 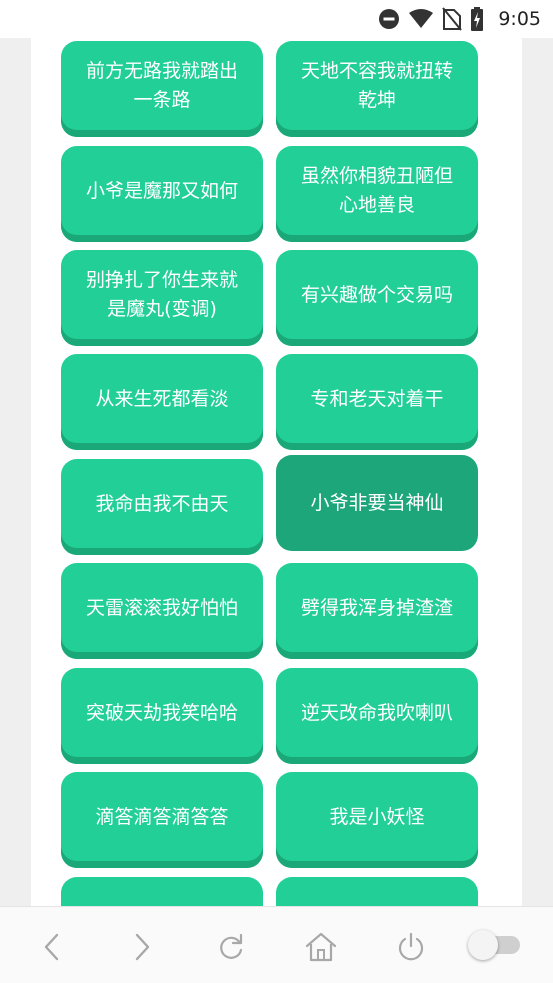 I want to click on toggle-thumb, so click(x=483, y=945).